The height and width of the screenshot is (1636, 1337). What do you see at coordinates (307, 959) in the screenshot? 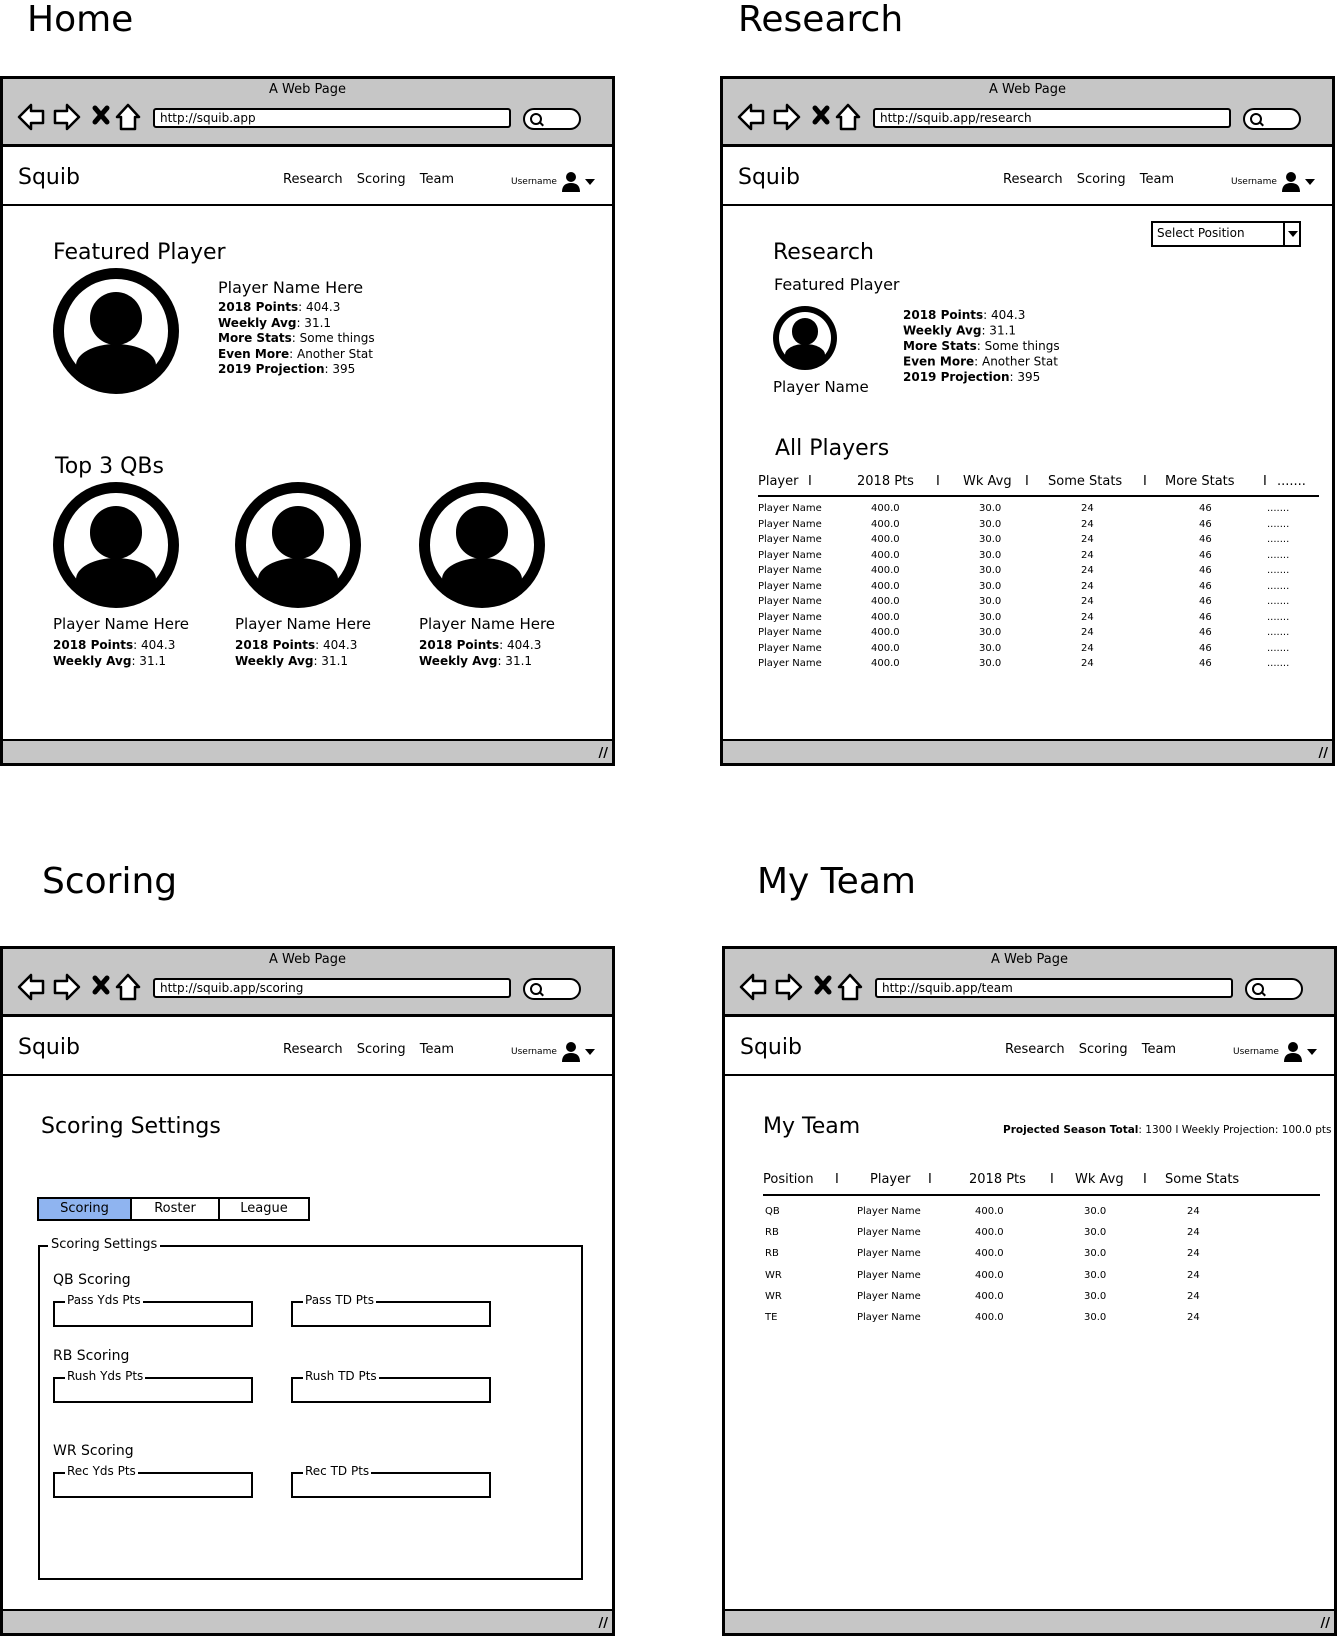
I see `window-title: A Web Page` at bounding box center [307, 959].